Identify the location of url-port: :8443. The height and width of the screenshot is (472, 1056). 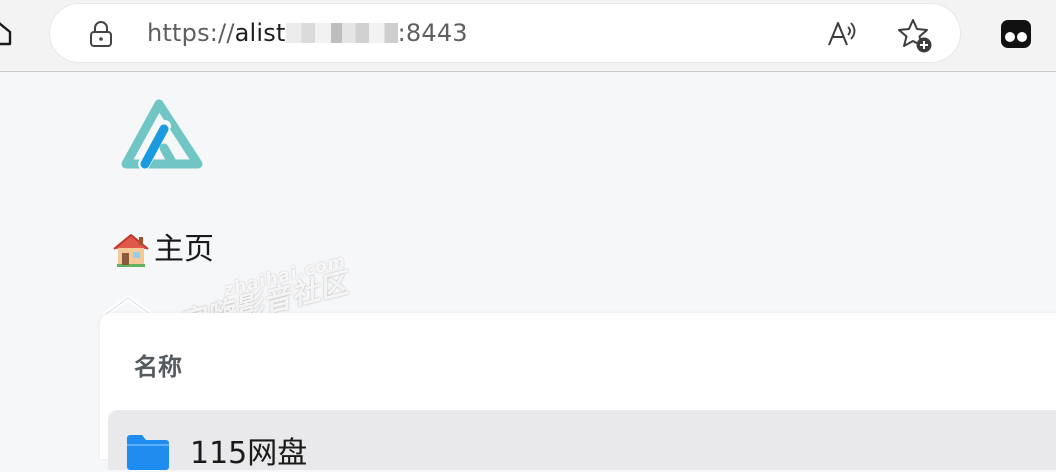
(432, 33).